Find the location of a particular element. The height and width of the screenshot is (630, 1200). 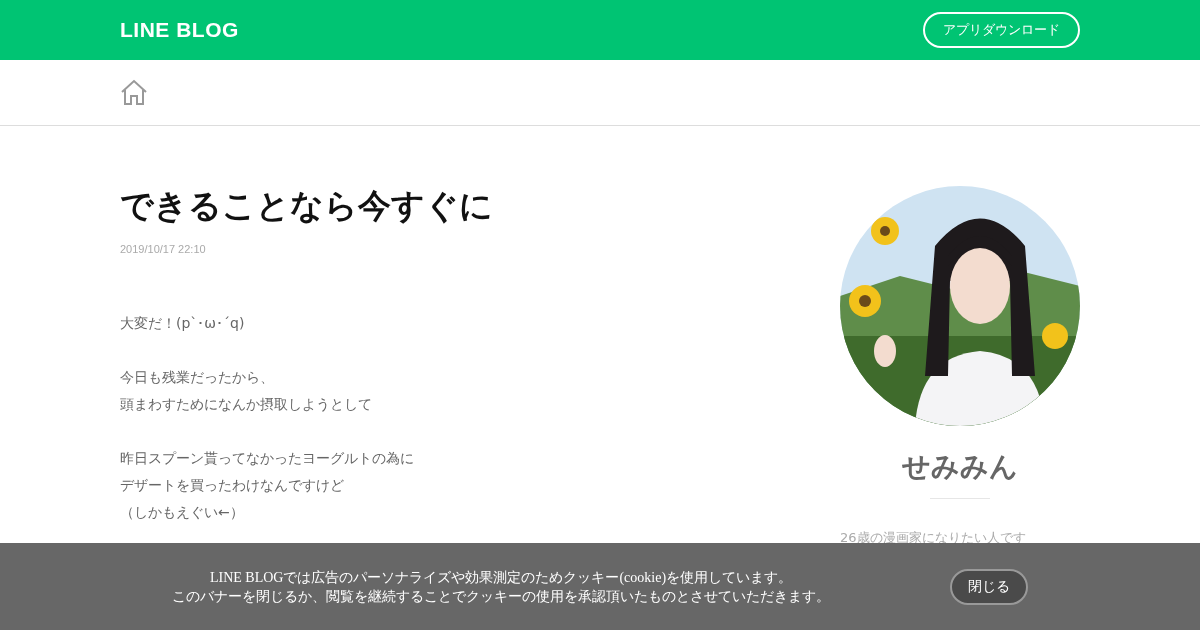

cookie-notice: LINE BLOGでは広告のパーソナライズや効果測定のためクッキー(cookie)を使用しています。 is located at coordinates (501, 577).